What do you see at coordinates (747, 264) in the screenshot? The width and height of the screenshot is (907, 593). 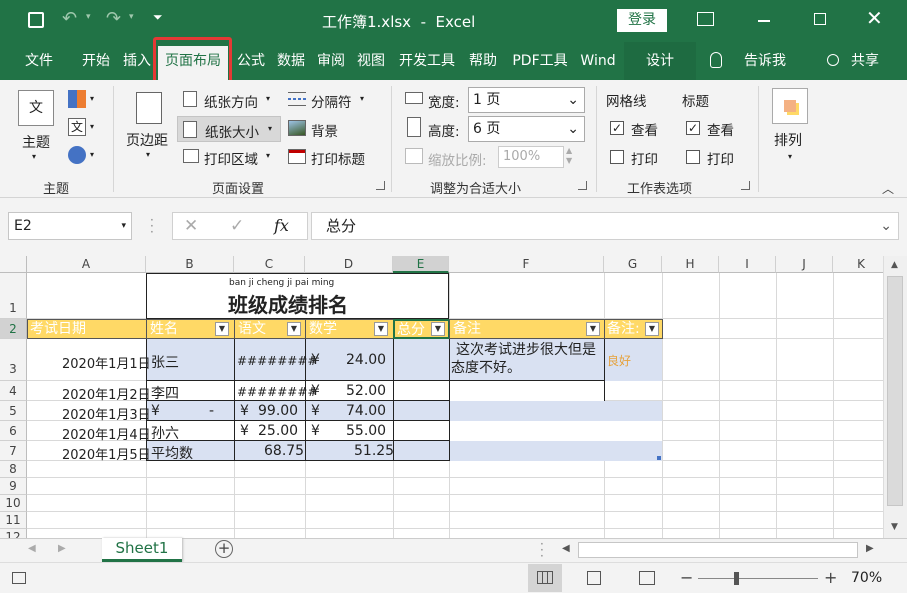 I see `column-header-i: I` at bounding box center [747, 264].